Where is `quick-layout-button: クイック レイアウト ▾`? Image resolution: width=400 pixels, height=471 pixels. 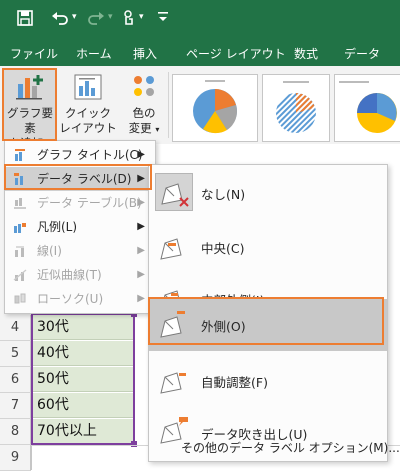
quick-layout-button: クイック レイアウト ▾ is located at coordinates (88, 108).